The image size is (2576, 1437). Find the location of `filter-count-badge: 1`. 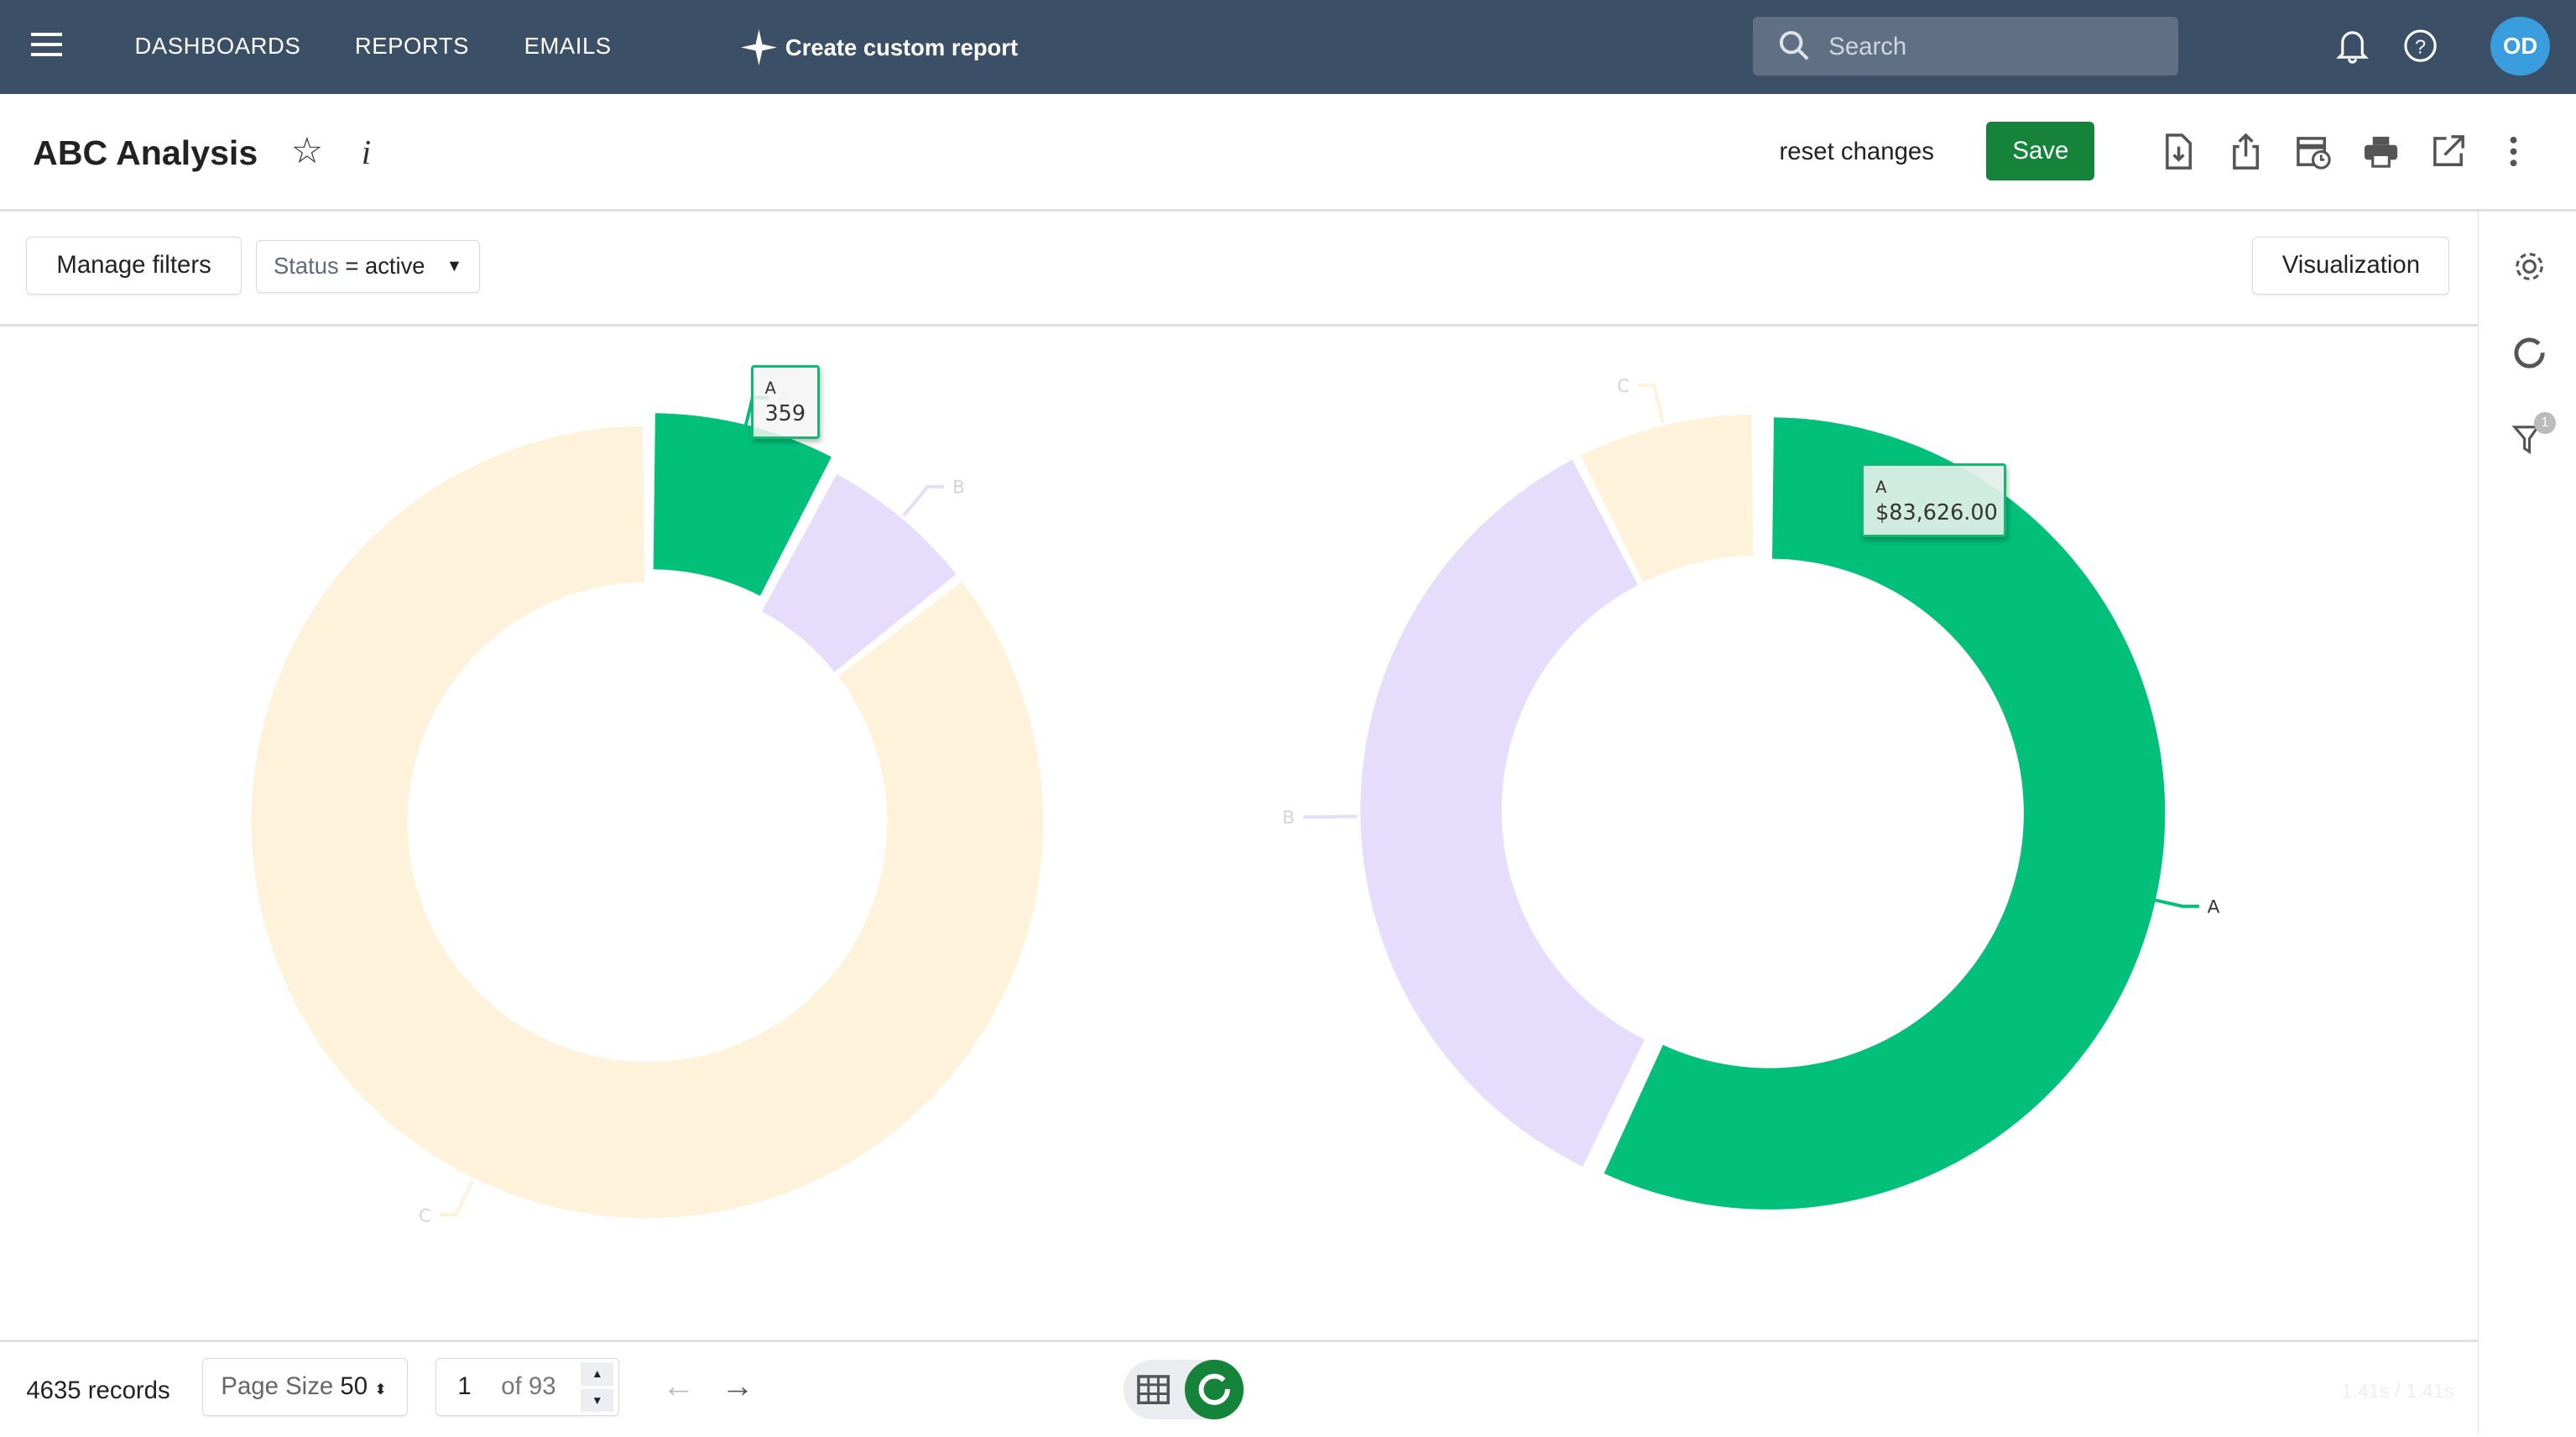

filter-count-badge: 1 is located at coordinates (2545, 423).